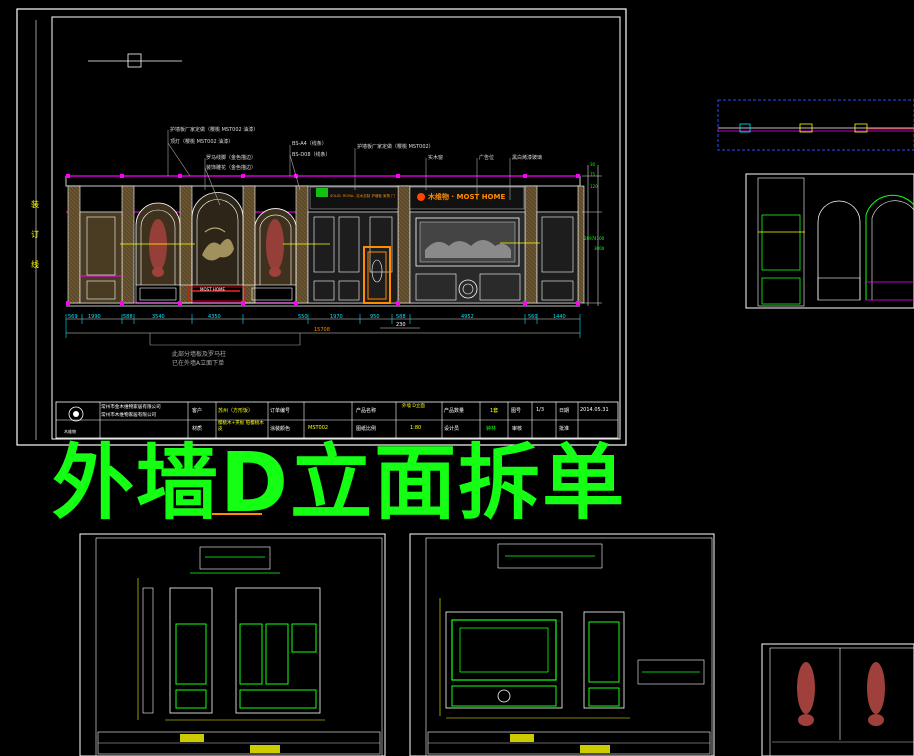  Describe the element at coordinates (197, 411) in the screenshot. I see `tb-label-client: 客户` at that location.